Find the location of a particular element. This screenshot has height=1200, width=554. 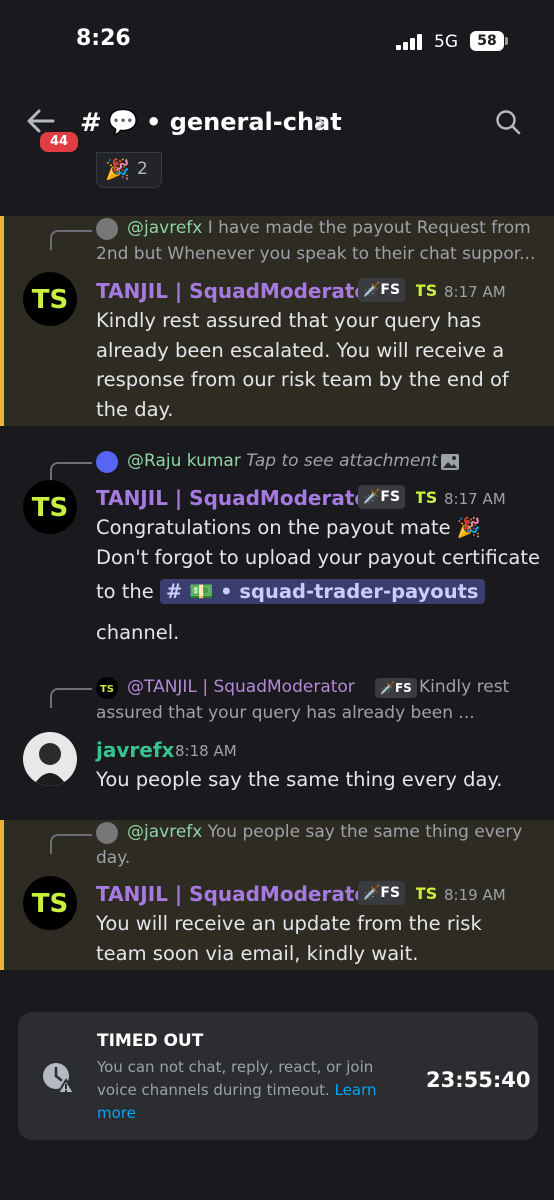

message-time: 8:19 AM is located at coordinates (475, 895).